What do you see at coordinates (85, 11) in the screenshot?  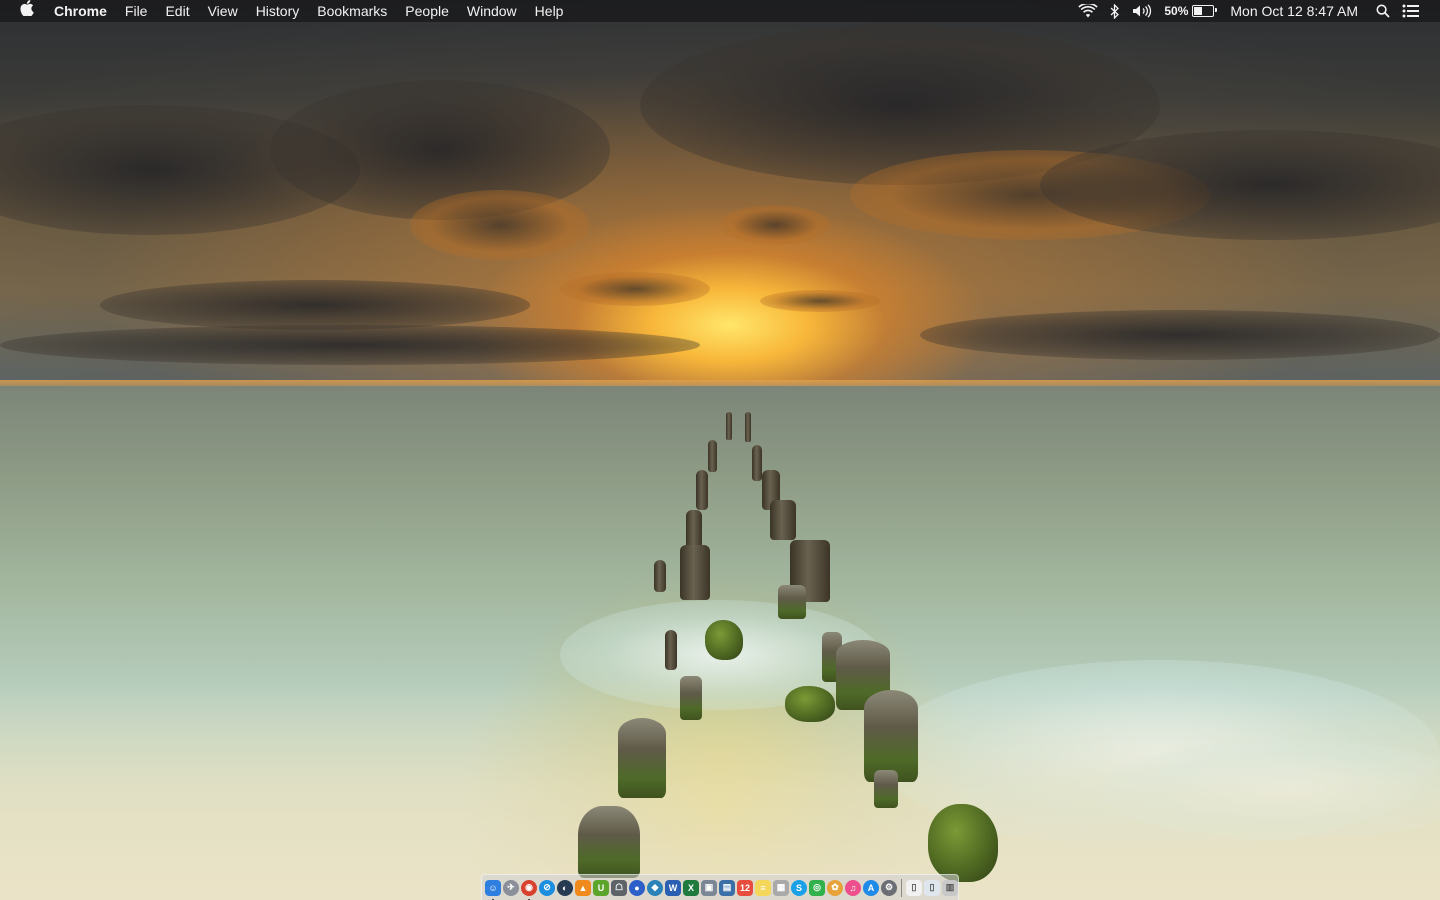 I see `menu-app-name: Chrome` at bounding box center [85, 11].